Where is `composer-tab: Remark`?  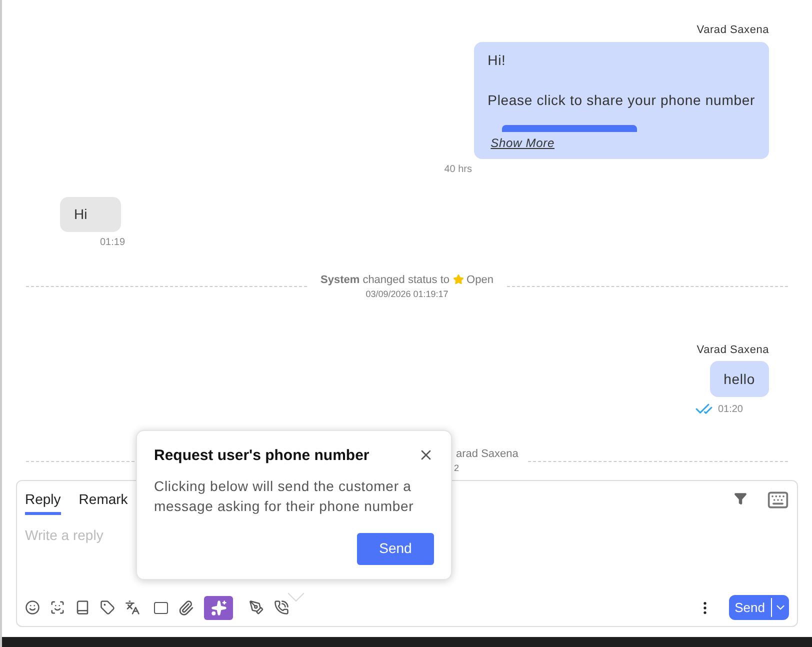 composer-tab: Remark is located at coordinates (103, 502).